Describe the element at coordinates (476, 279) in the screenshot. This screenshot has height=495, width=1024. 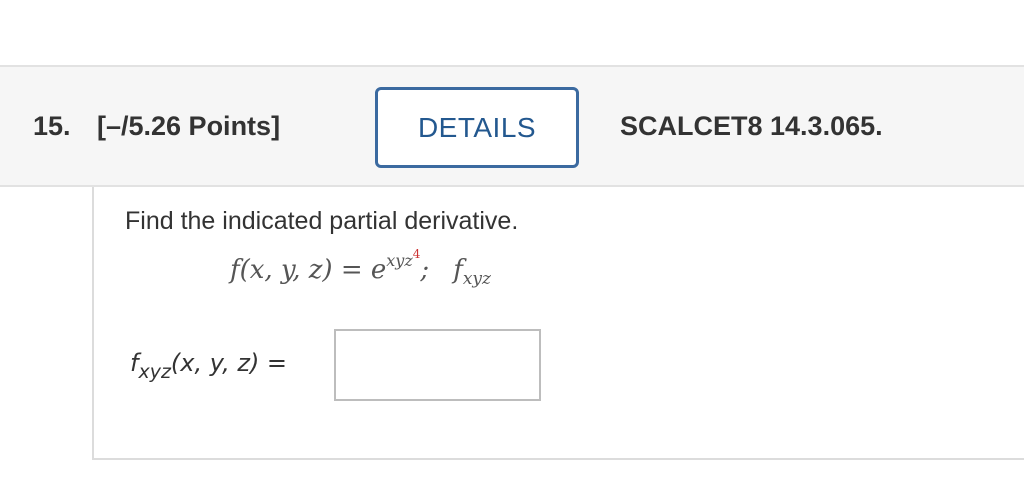
I see `target-subscript: xyz` at that location.